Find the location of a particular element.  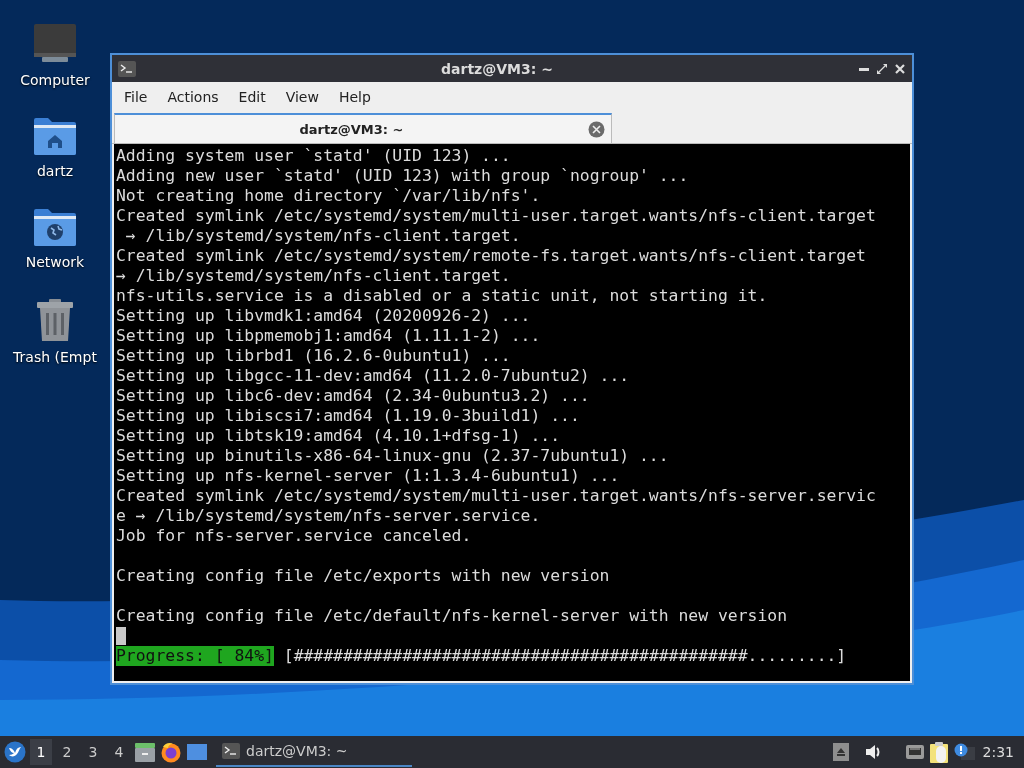

start-menu-icon is located at coordinates (15, 752).